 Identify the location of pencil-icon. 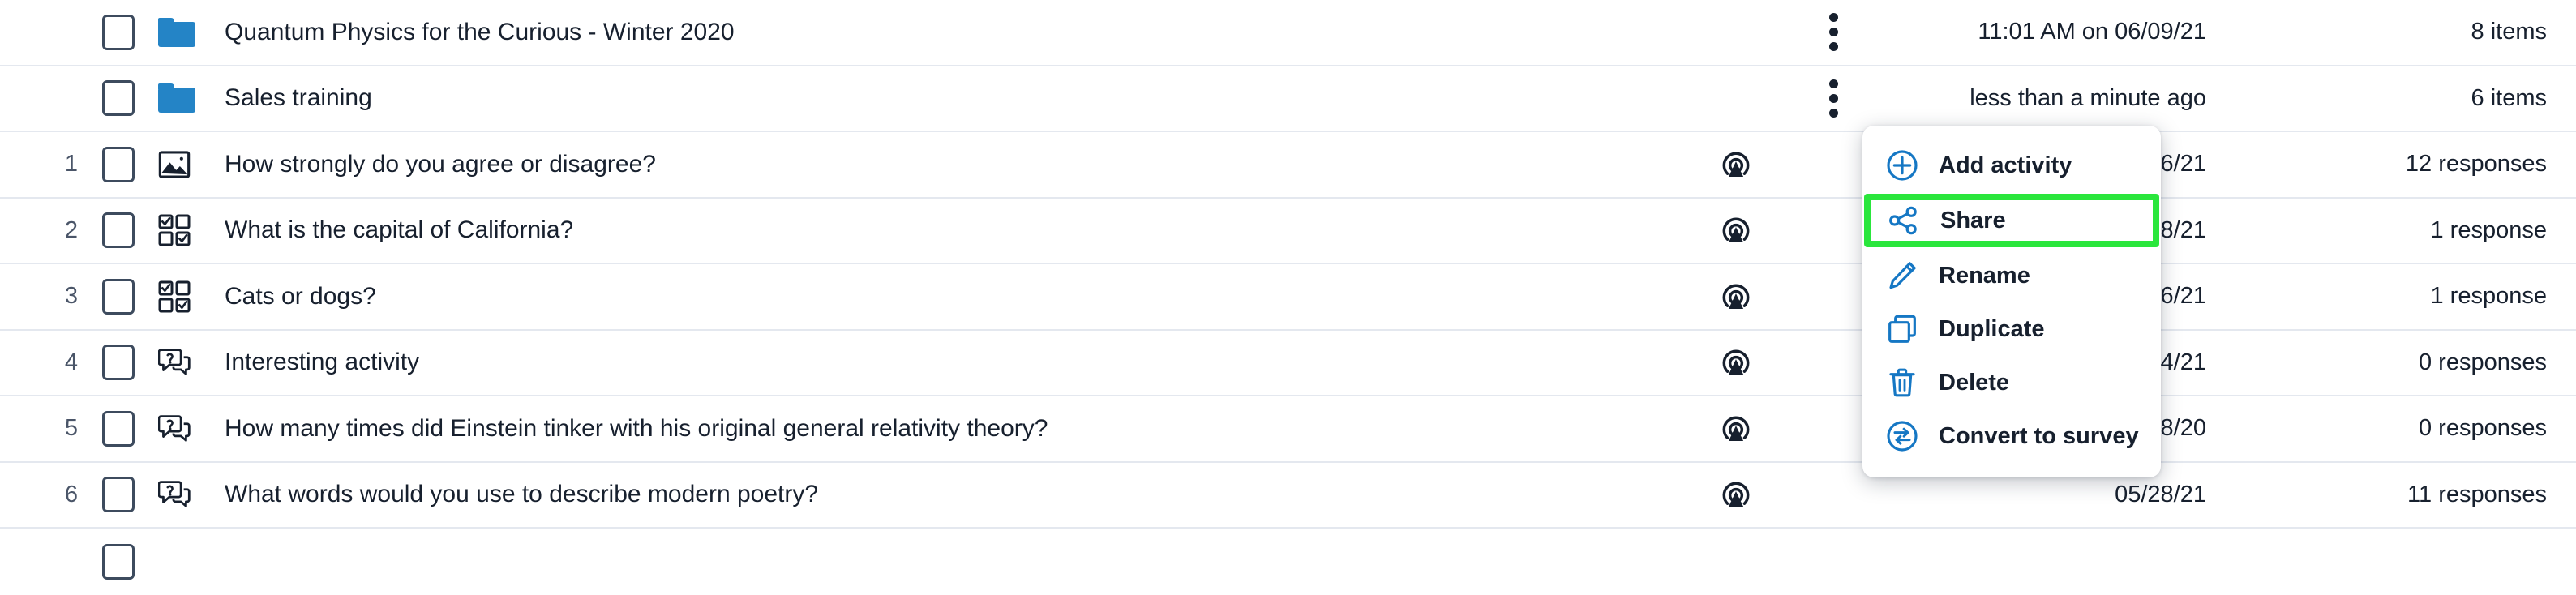
(1902, 275).